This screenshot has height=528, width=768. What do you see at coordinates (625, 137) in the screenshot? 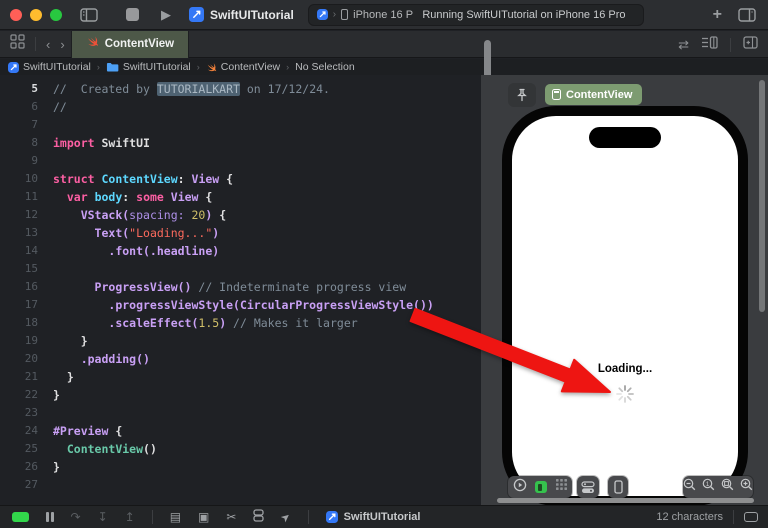
I see `dynamic-island` at bounding box center [625, 137].